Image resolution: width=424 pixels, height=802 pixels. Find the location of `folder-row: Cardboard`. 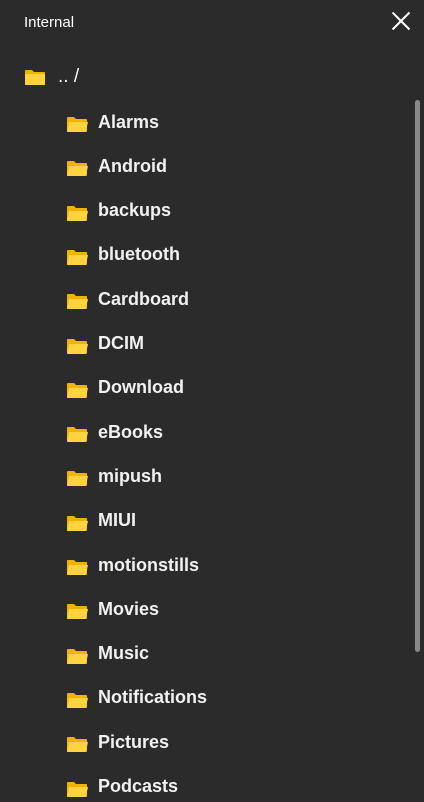

folder-row: Cardboard is located at coordinates (127, 299).